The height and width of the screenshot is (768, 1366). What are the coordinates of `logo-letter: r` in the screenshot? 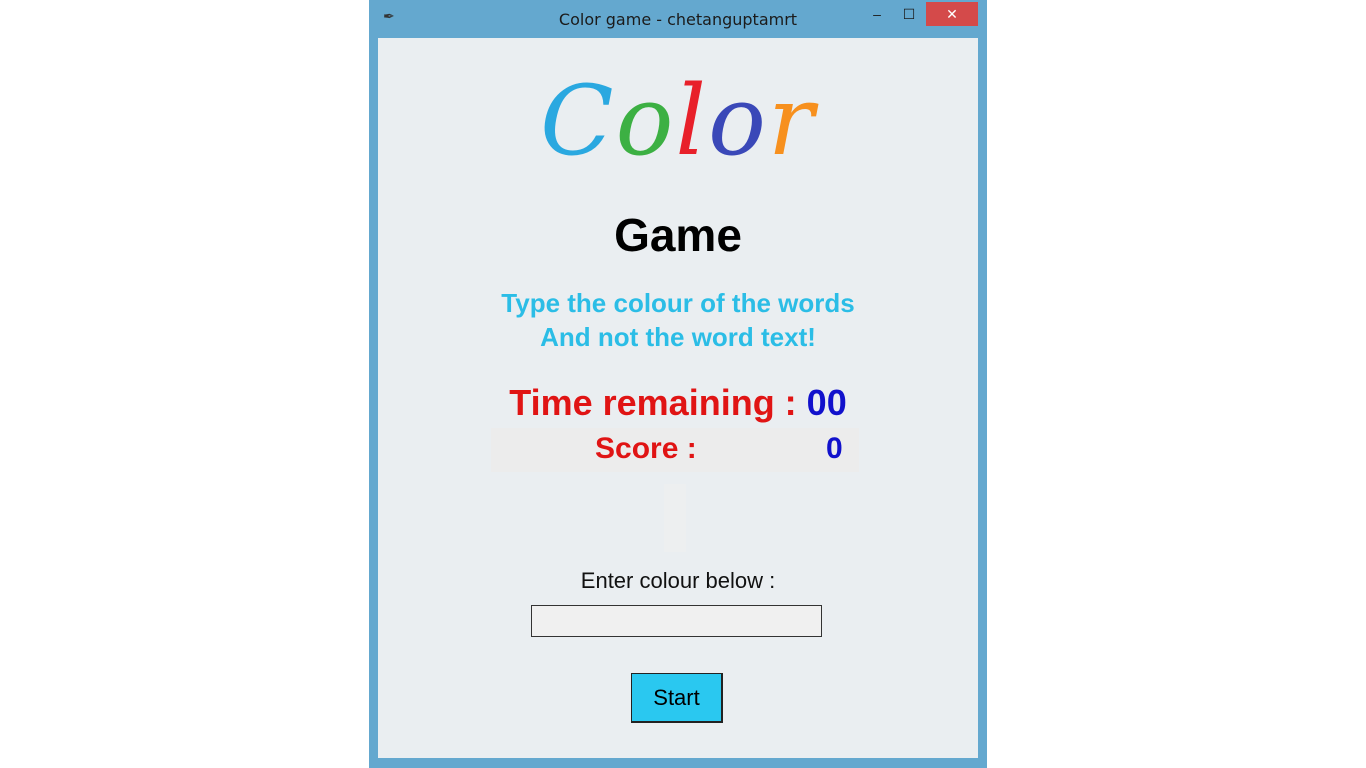 It's located at (791, 121).